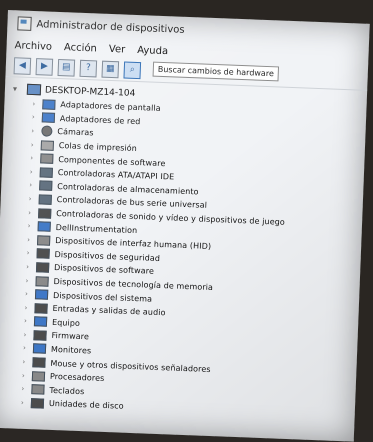 The height and width of the screenshot is (442, 373). What do you see at coordinates (47, 145) in the screenshot?
I see `printer-icon` at bounding box center [47, 145].